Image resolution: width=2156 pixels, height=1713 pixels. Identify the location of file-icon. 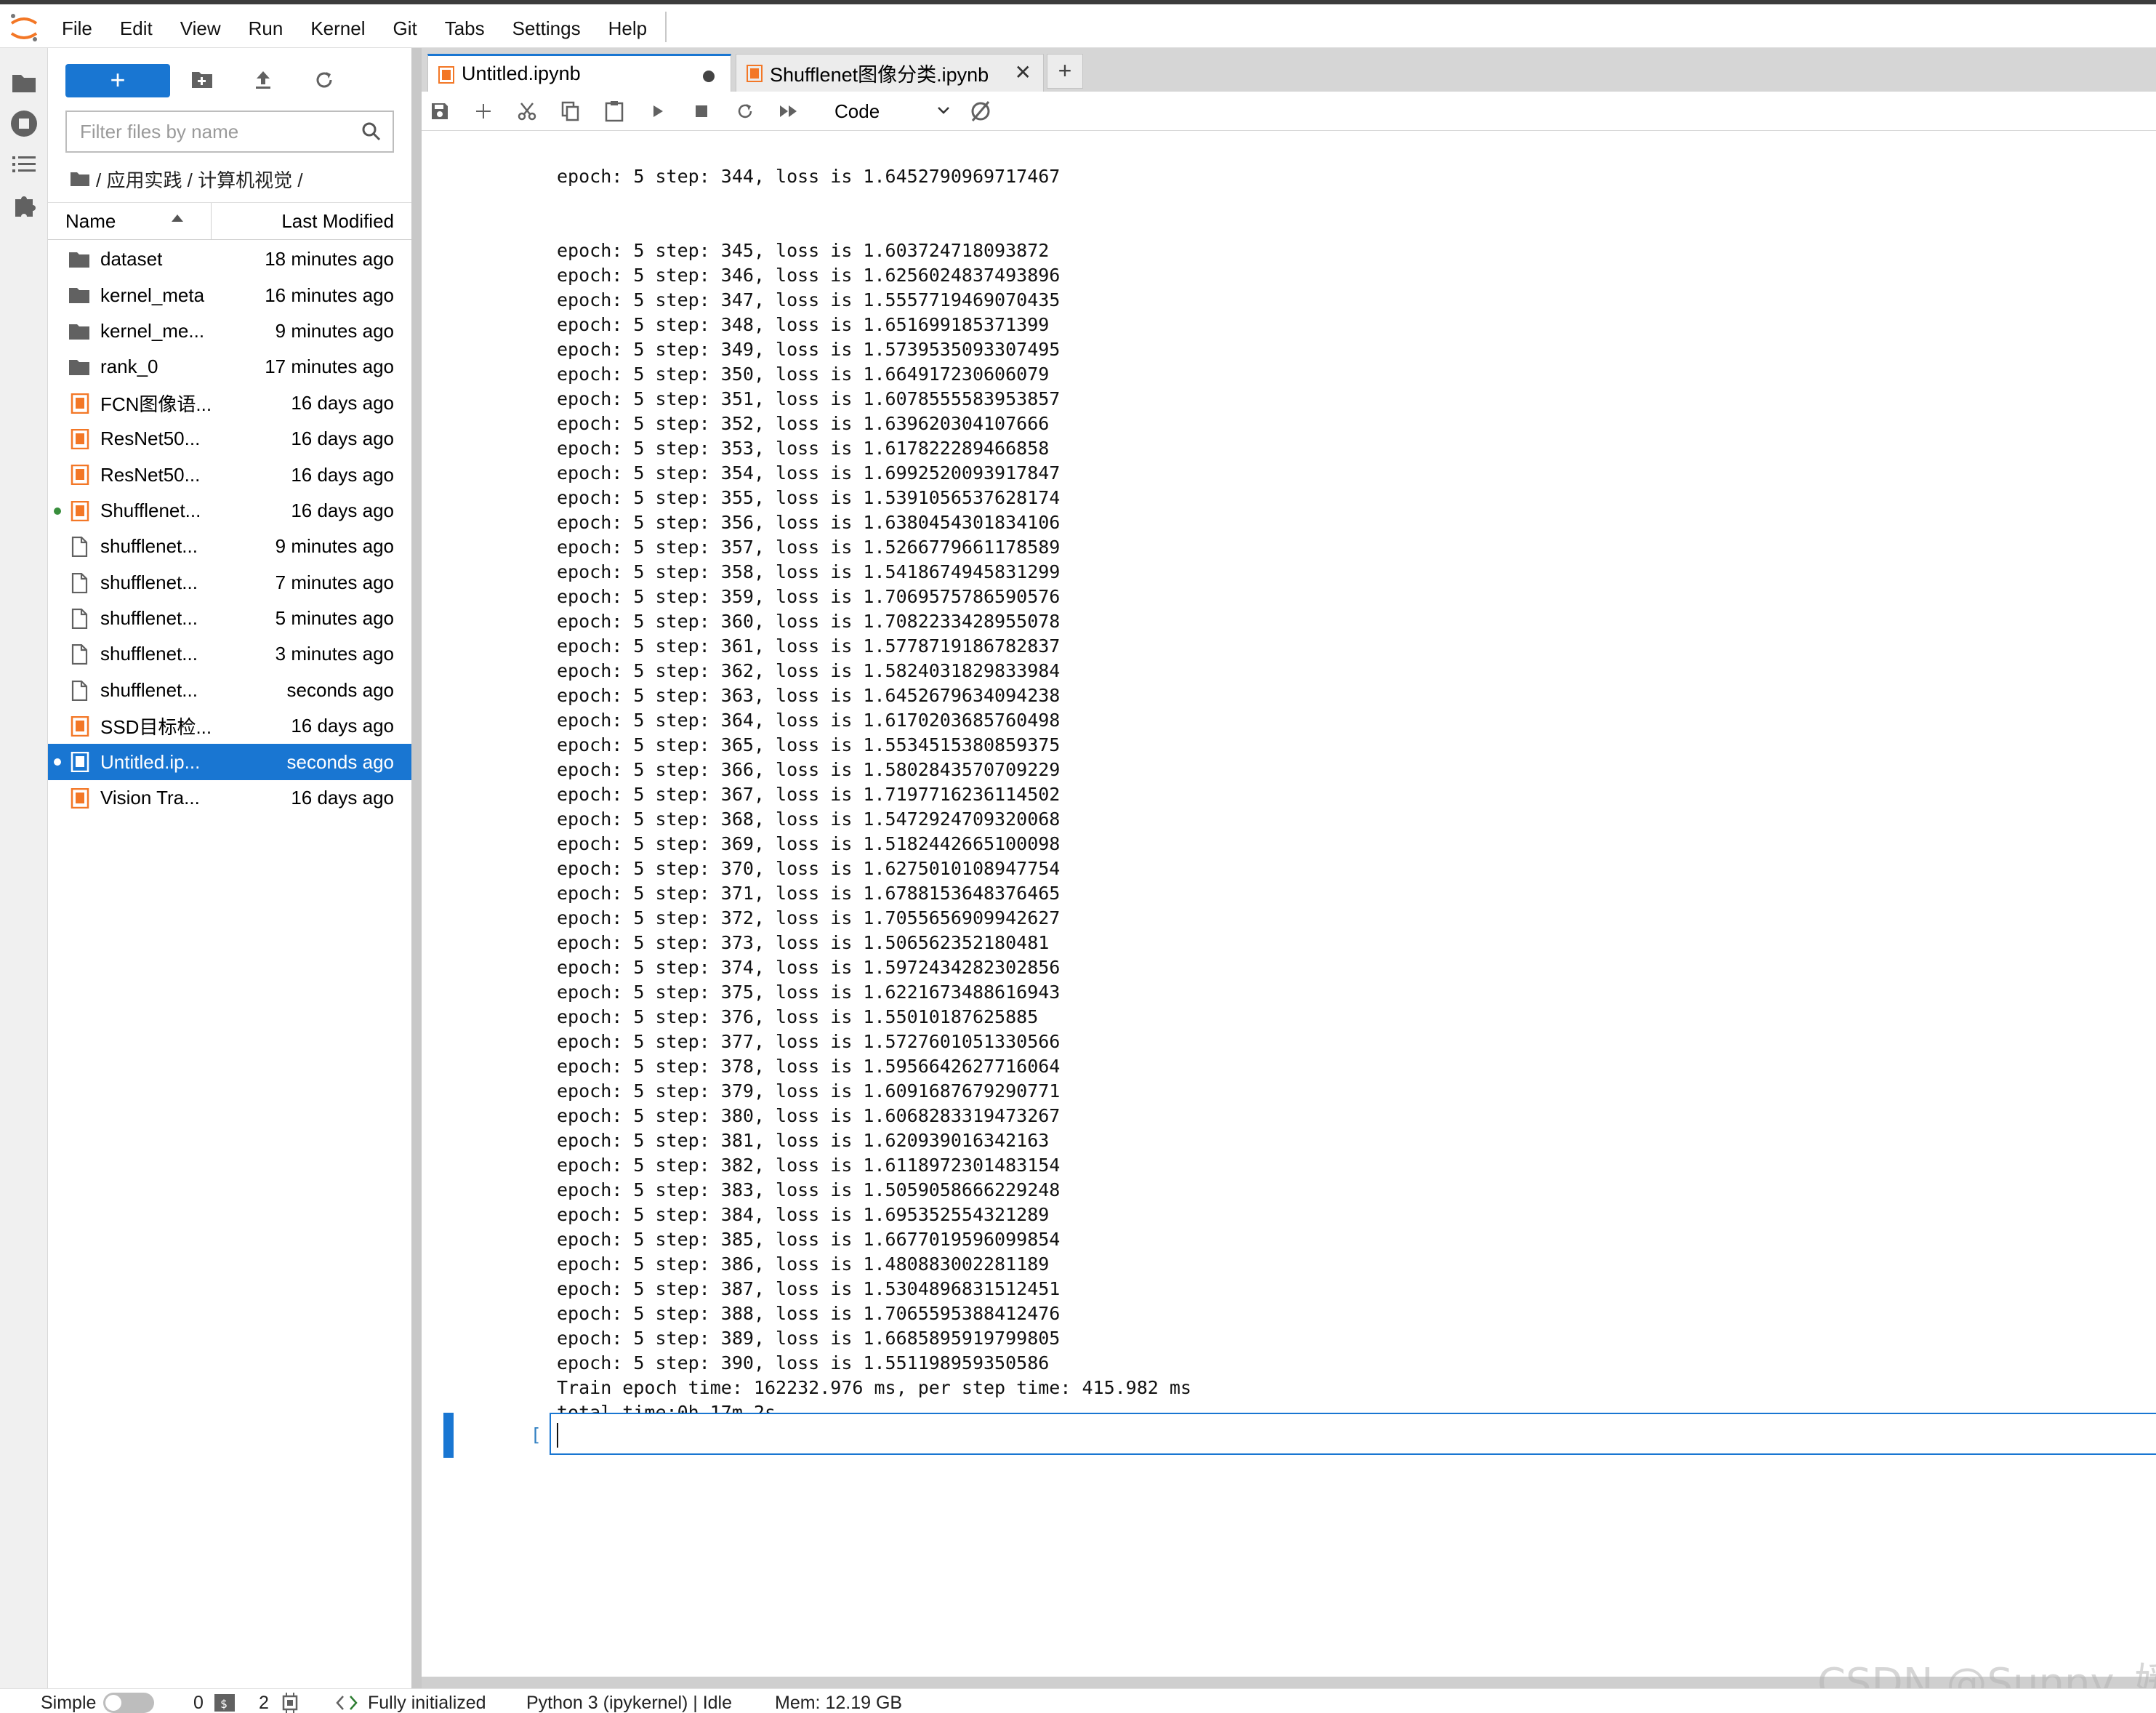
(79, 690).